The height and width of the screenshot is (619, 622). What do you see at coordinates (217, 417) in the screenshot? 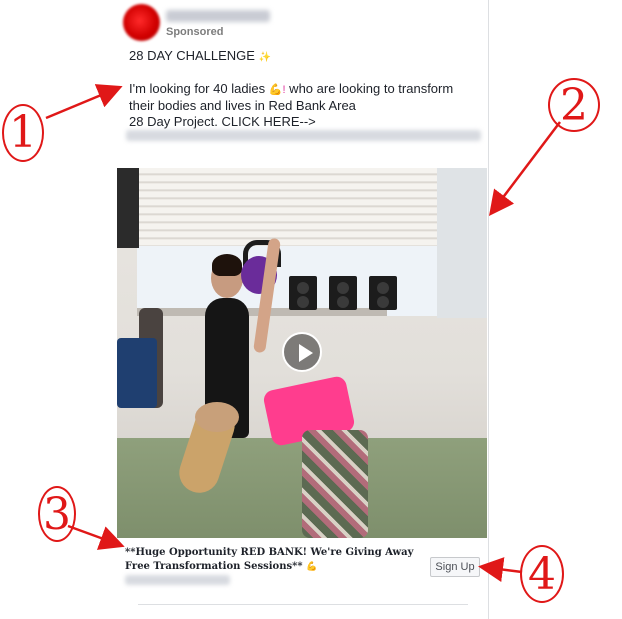
I see `athlete-head` at bounding box center [217, 417].